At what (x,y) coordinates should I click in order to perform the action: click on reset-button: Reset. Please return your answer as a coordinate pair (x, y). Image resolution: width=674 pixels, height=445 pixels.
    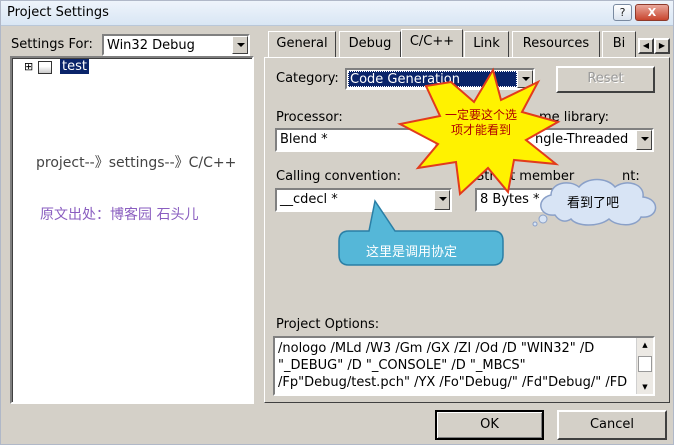
    Looking at the image, I should click on (605, 79).